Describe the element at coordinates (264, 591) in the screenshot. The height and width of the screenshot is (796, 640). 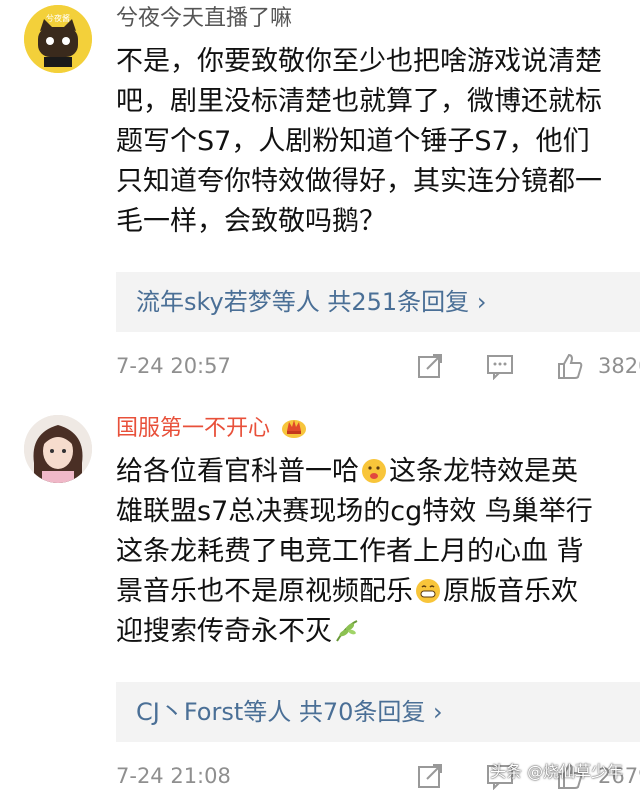
I see `comment-text: 景音乐也不是原视频配乐` at that location.